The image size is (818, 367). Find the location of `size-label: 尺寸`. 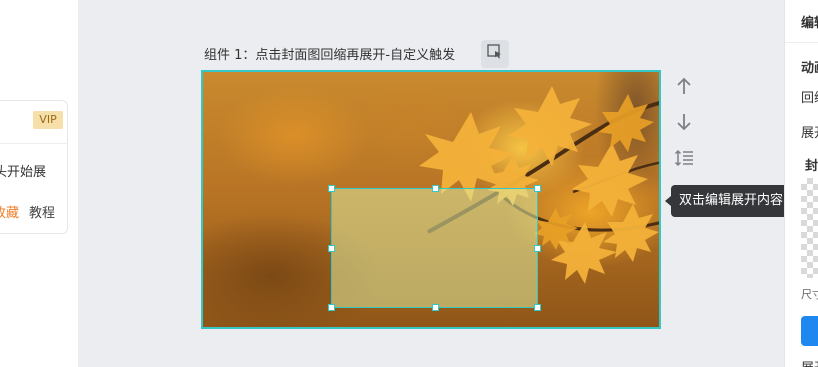

size-label: 尺寸 is located at coordinates (809, 294).